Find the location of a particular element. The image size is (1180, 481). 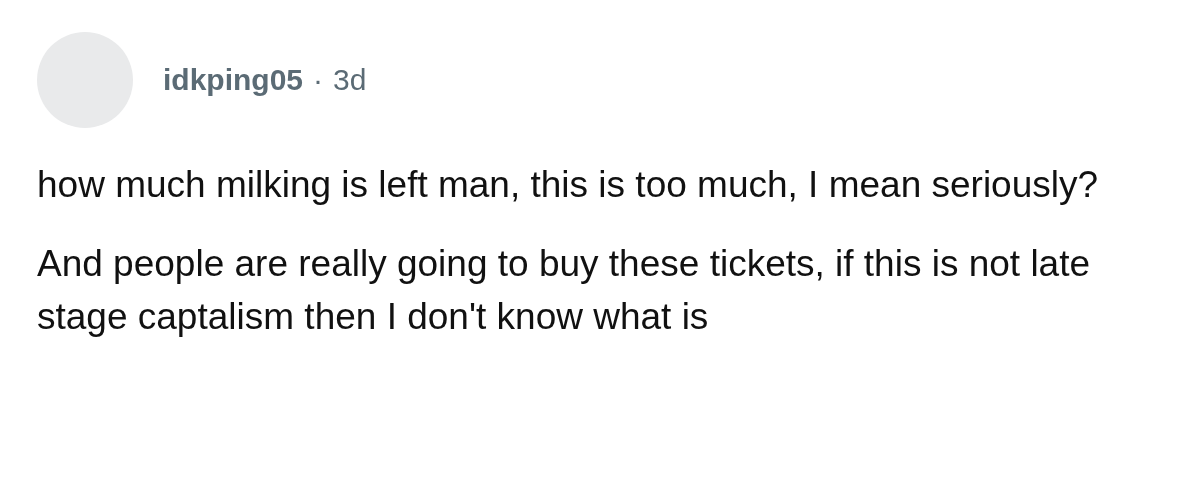

comment-paragraph: how much milking is left man, this is too much, I mean seriously? is located at coordinates (568, 185).